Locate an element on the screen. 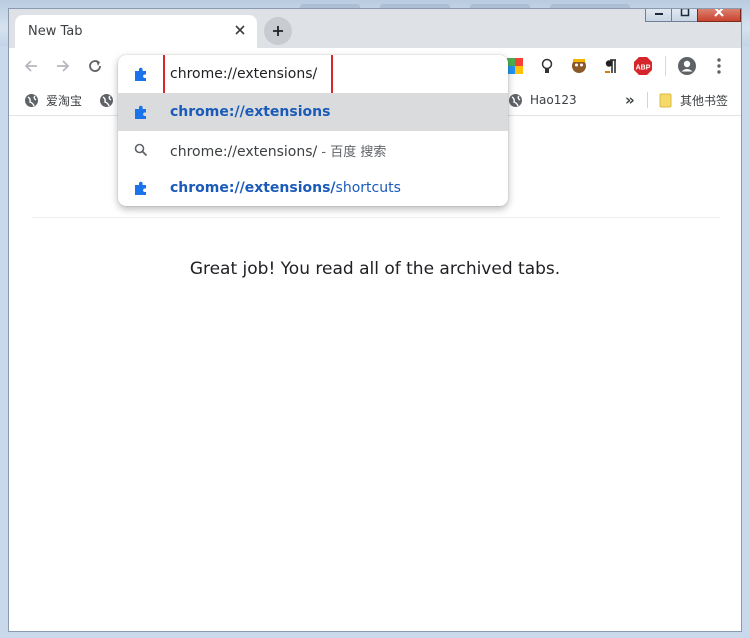  kebab-menu-icon is located at coordinates (719, 66).